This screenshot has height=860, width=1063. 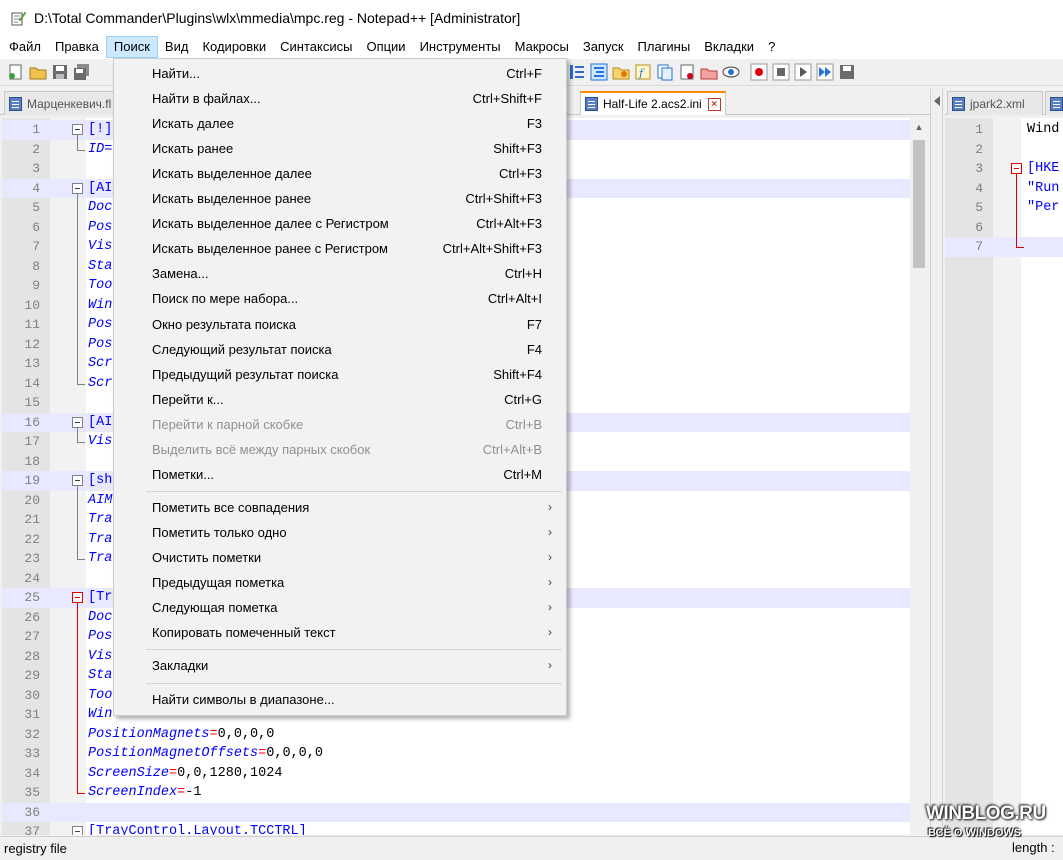 What do you see at coordinates (847, 72) in the screenshot?
I see `macro-save-icon` at bounding box center [847, 72].